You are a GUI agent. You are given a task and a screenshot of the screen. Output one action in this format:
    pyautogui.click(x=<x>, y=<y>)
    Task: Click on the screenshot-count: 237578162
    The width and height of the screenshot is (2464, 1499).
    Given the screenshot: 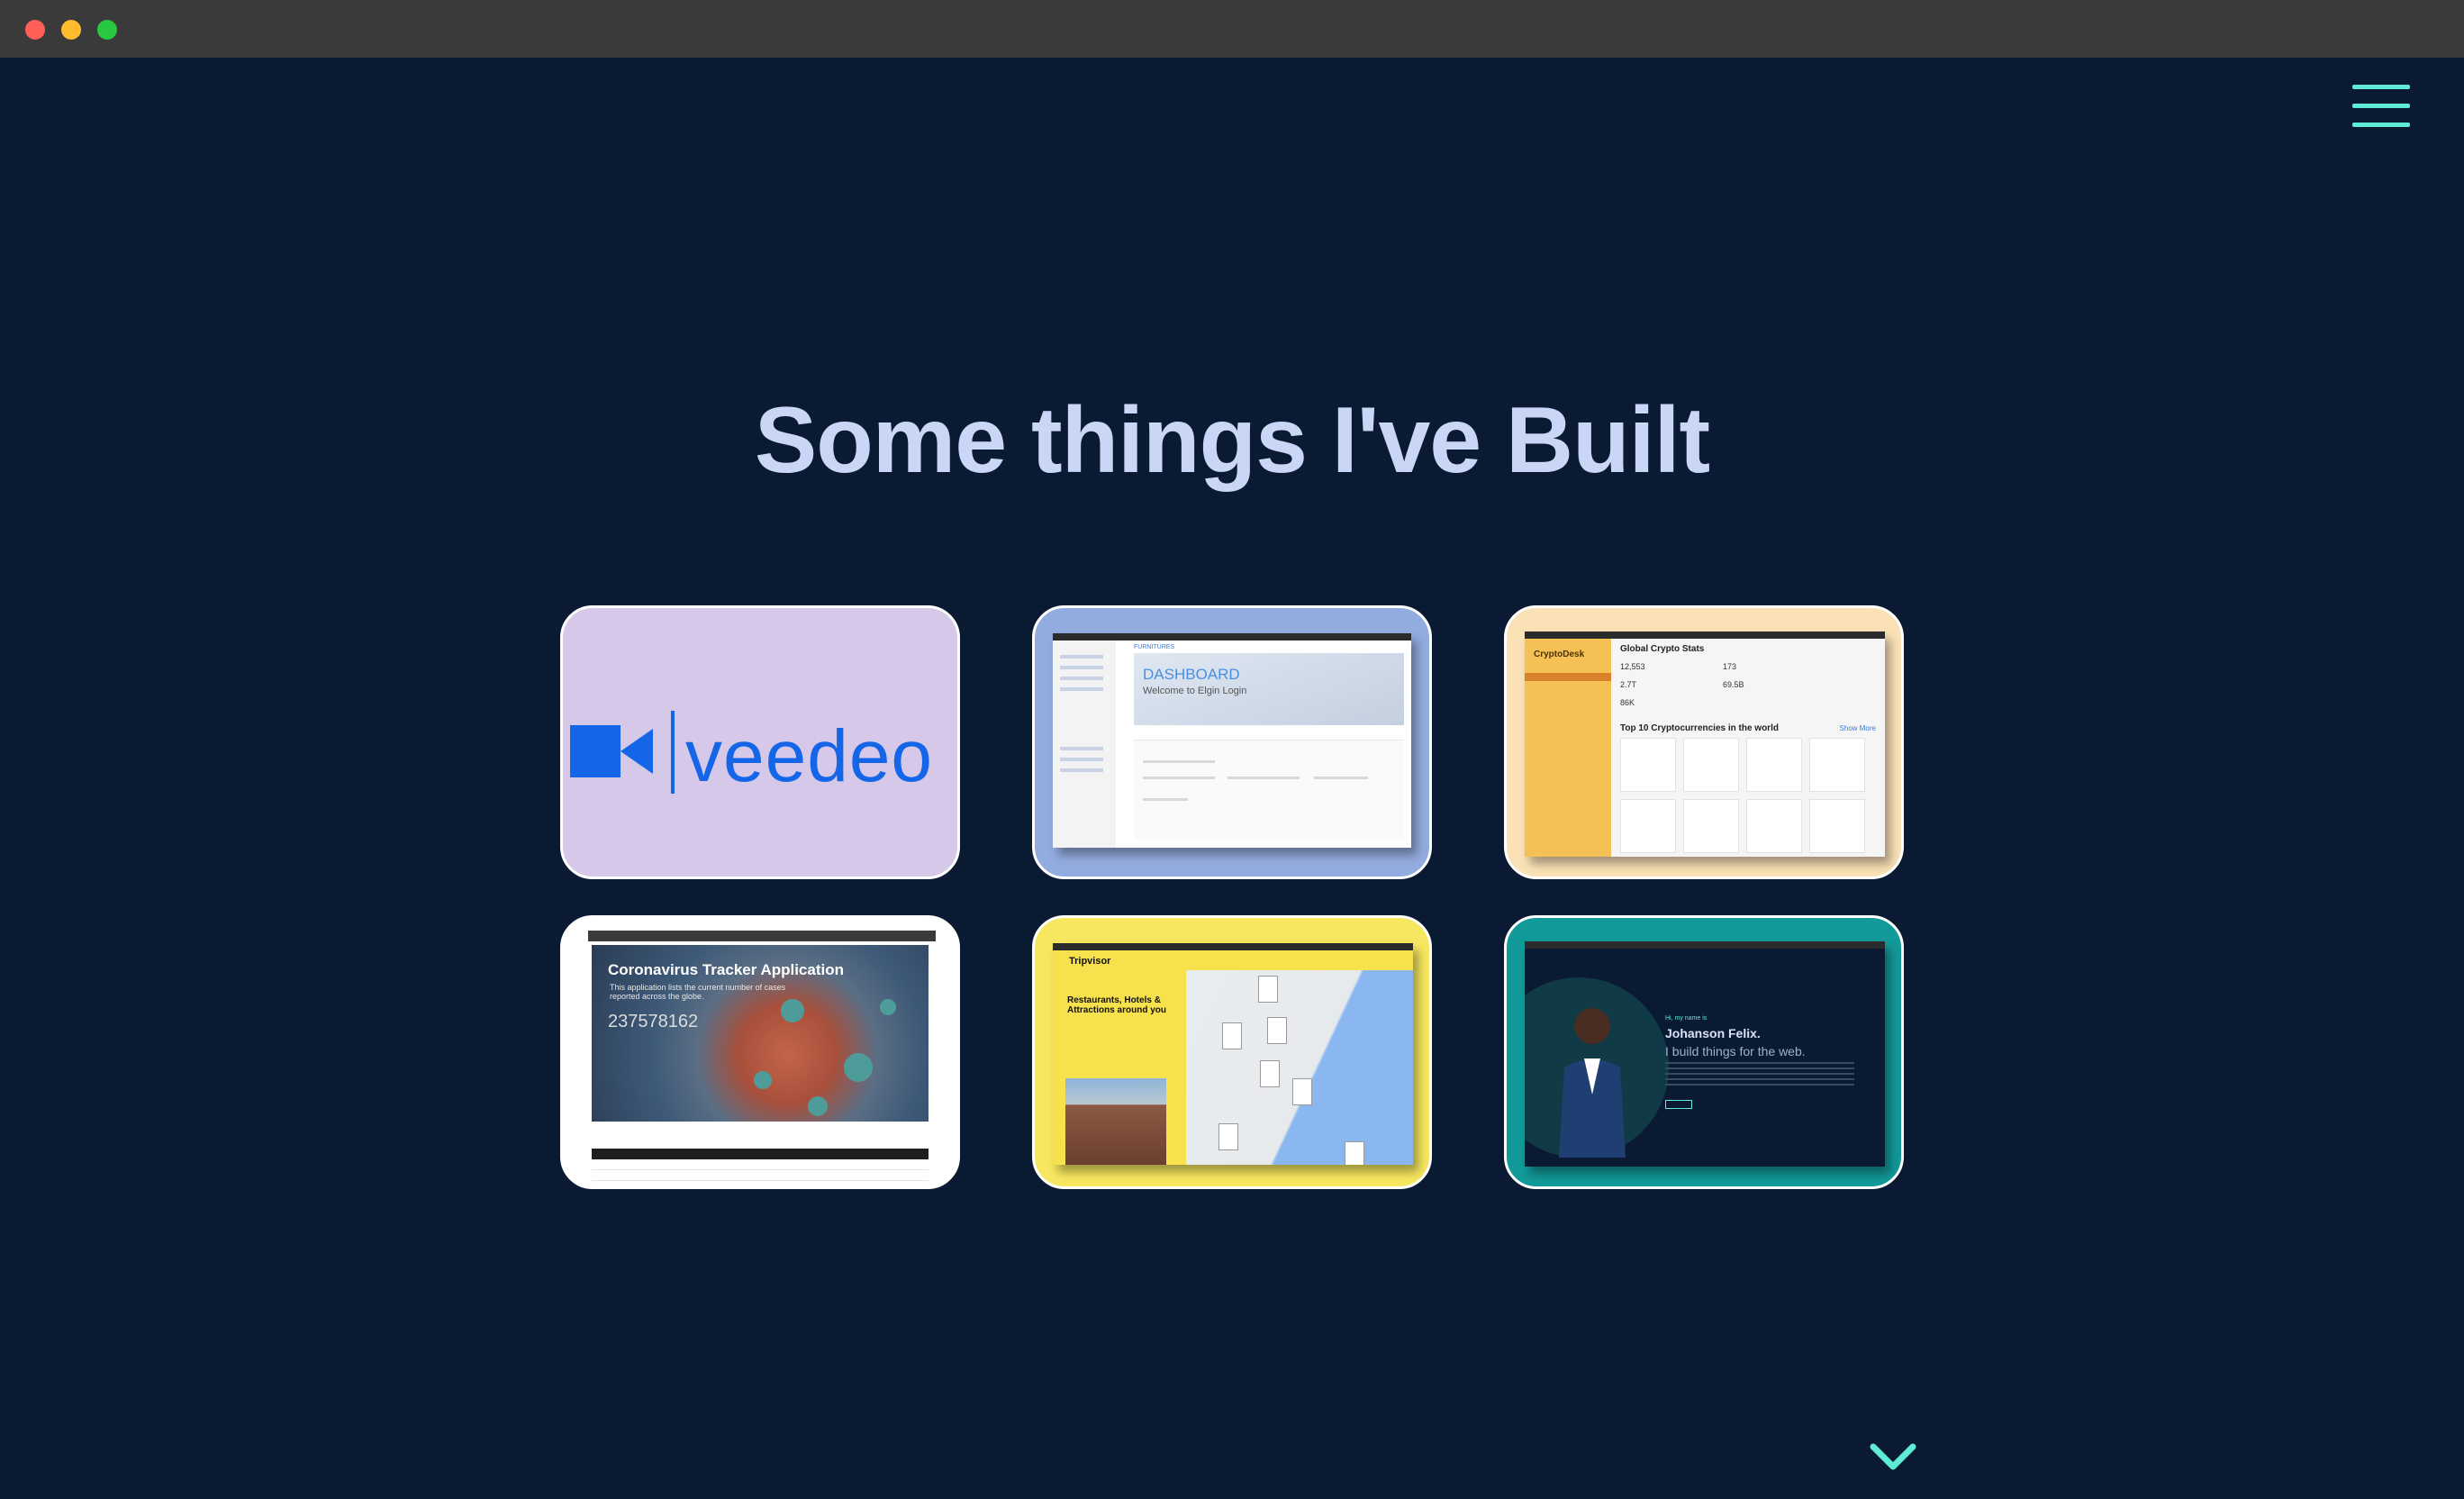 What is the action you would take?
    pyautogui.click(x=653, y=1021)
    